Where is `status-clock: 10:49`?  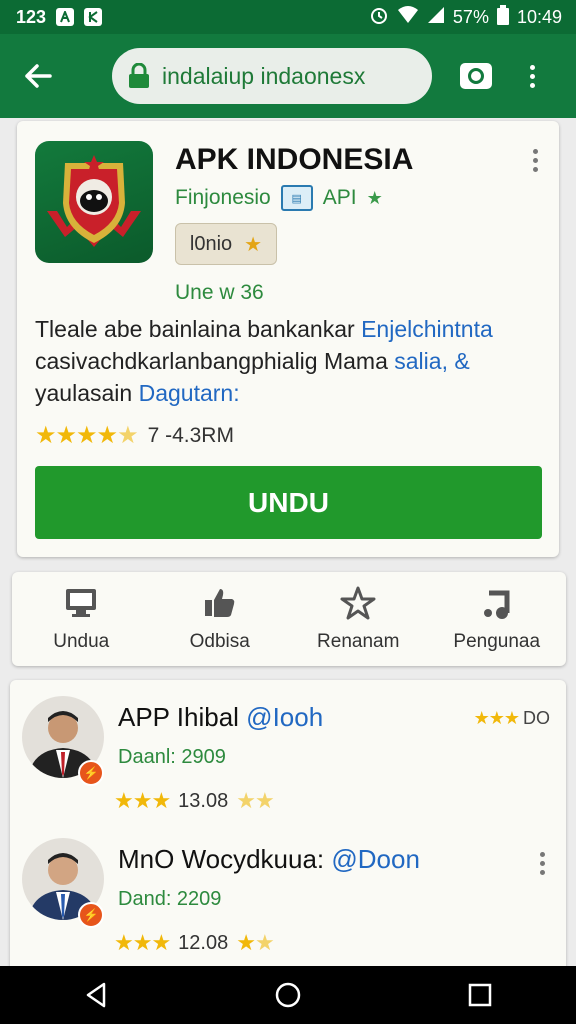
status-clock: 10:49 is located at coordinates (539, 16).